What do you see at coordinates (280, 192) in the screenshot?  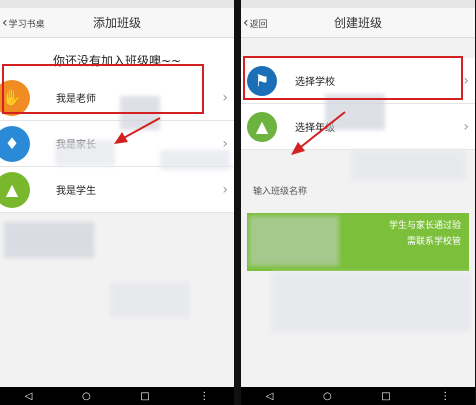 I see `class-name-label: 输入班级名称` at bounding box center [280, 192].